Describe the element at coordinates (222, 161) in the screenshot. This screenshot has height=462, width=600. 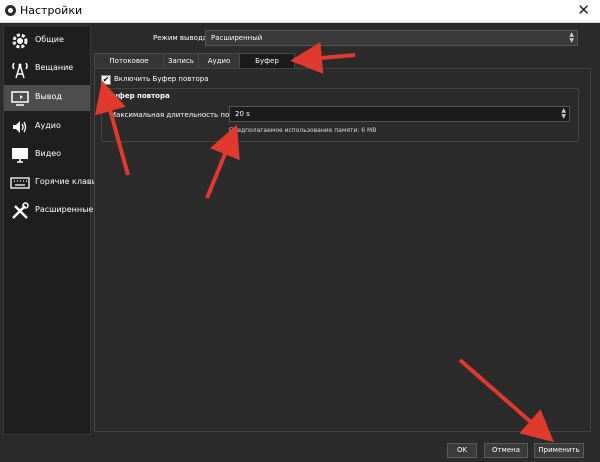
I see `arrow-to-duration-field` at that location.